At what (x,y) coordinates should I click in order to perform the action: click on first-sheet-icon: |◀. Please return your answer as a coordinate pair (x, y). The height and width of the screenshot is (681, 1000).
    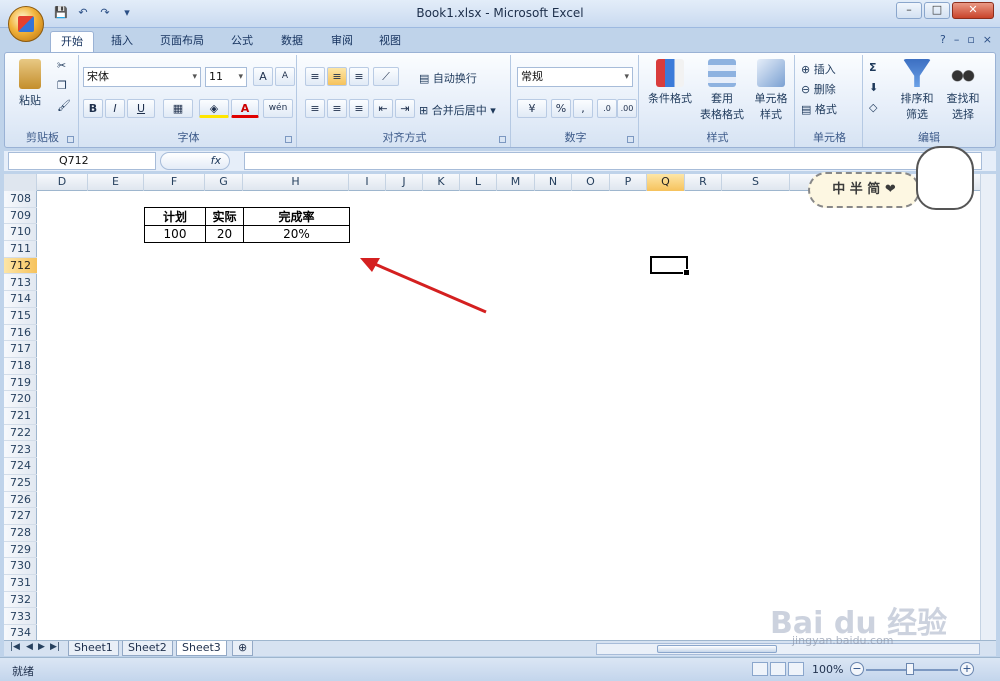
    Looking at the image, I should click on (15, 647).